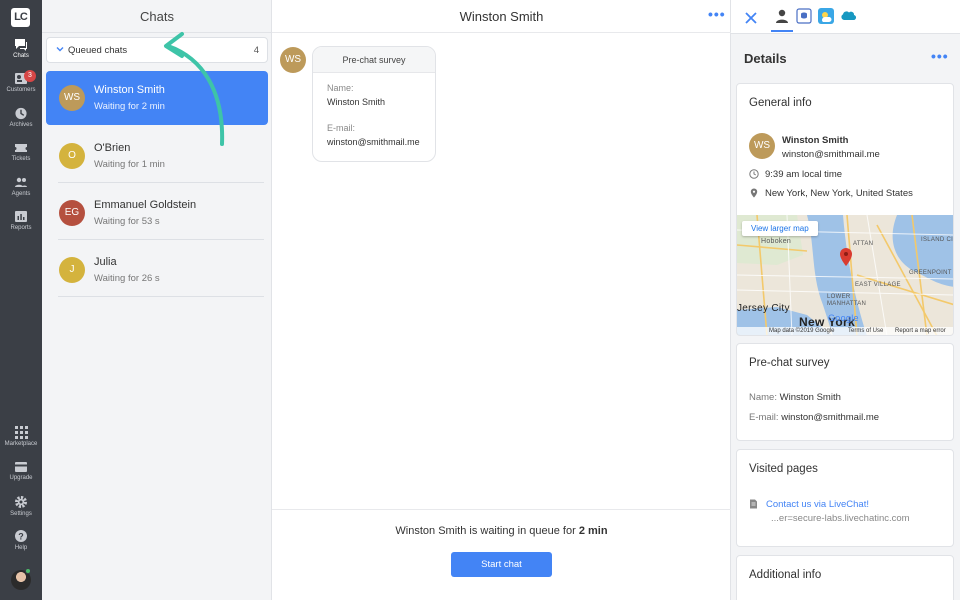 This screenshot has width=960, height=600. What do you see at coordinates (782, 31) in the screenshot?
I see `active-tab-indicator` at bounding box center [782, 31].